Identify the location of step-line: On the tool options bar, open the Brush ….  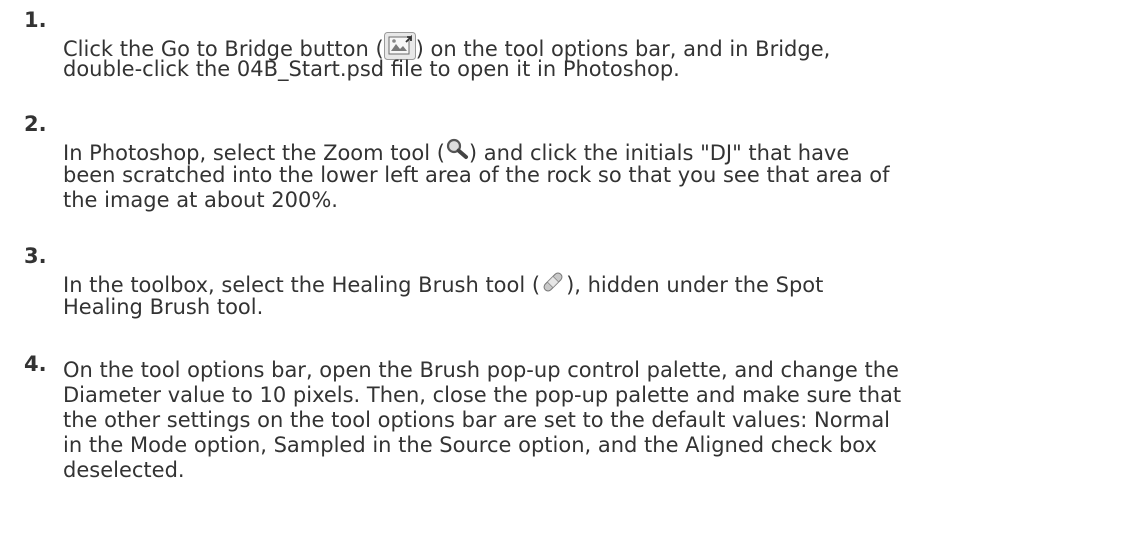
(481, 370).